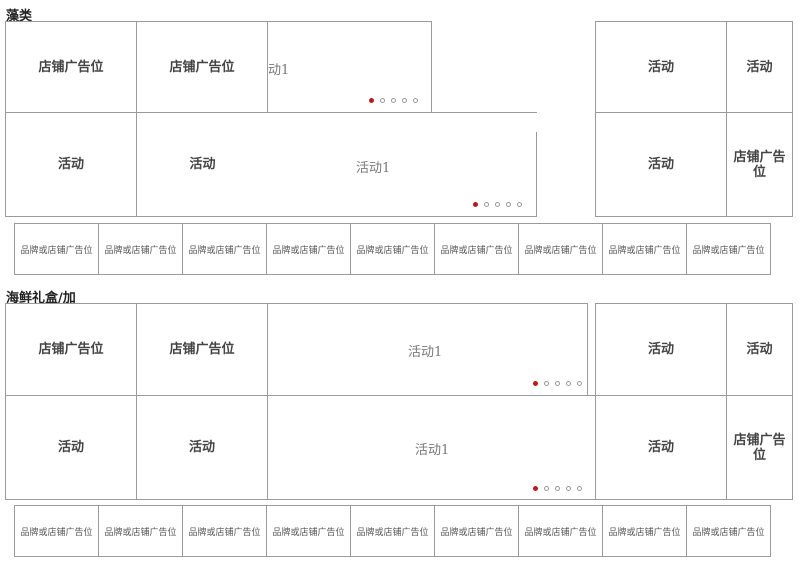 This screenshot has width=802, height=570. What do you see at coordinates (349, 67) in the screenshot?
I see `carousel-top: 动1` at bounding box center [349, 67].